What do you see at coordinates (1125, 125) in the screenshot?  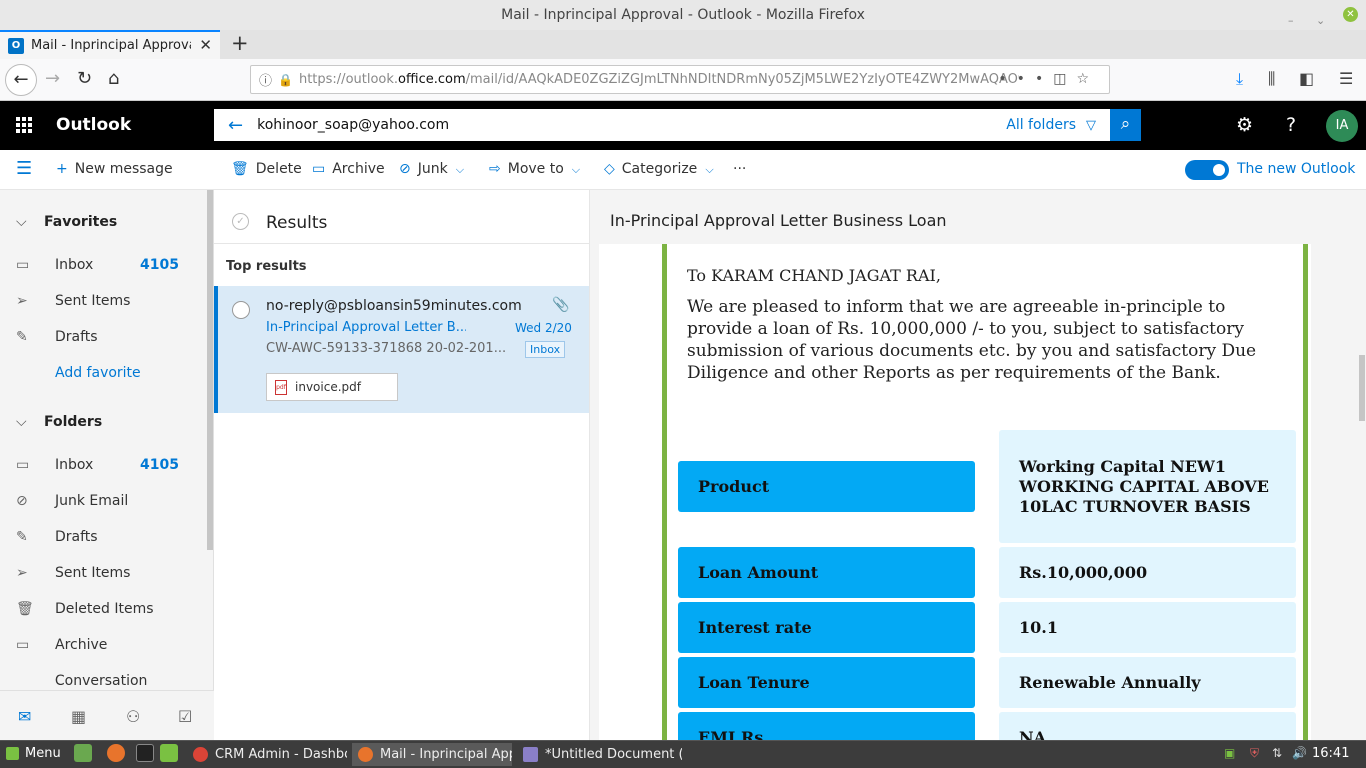 I see `search-button: ⌕` at bounding box center [1125, 125].